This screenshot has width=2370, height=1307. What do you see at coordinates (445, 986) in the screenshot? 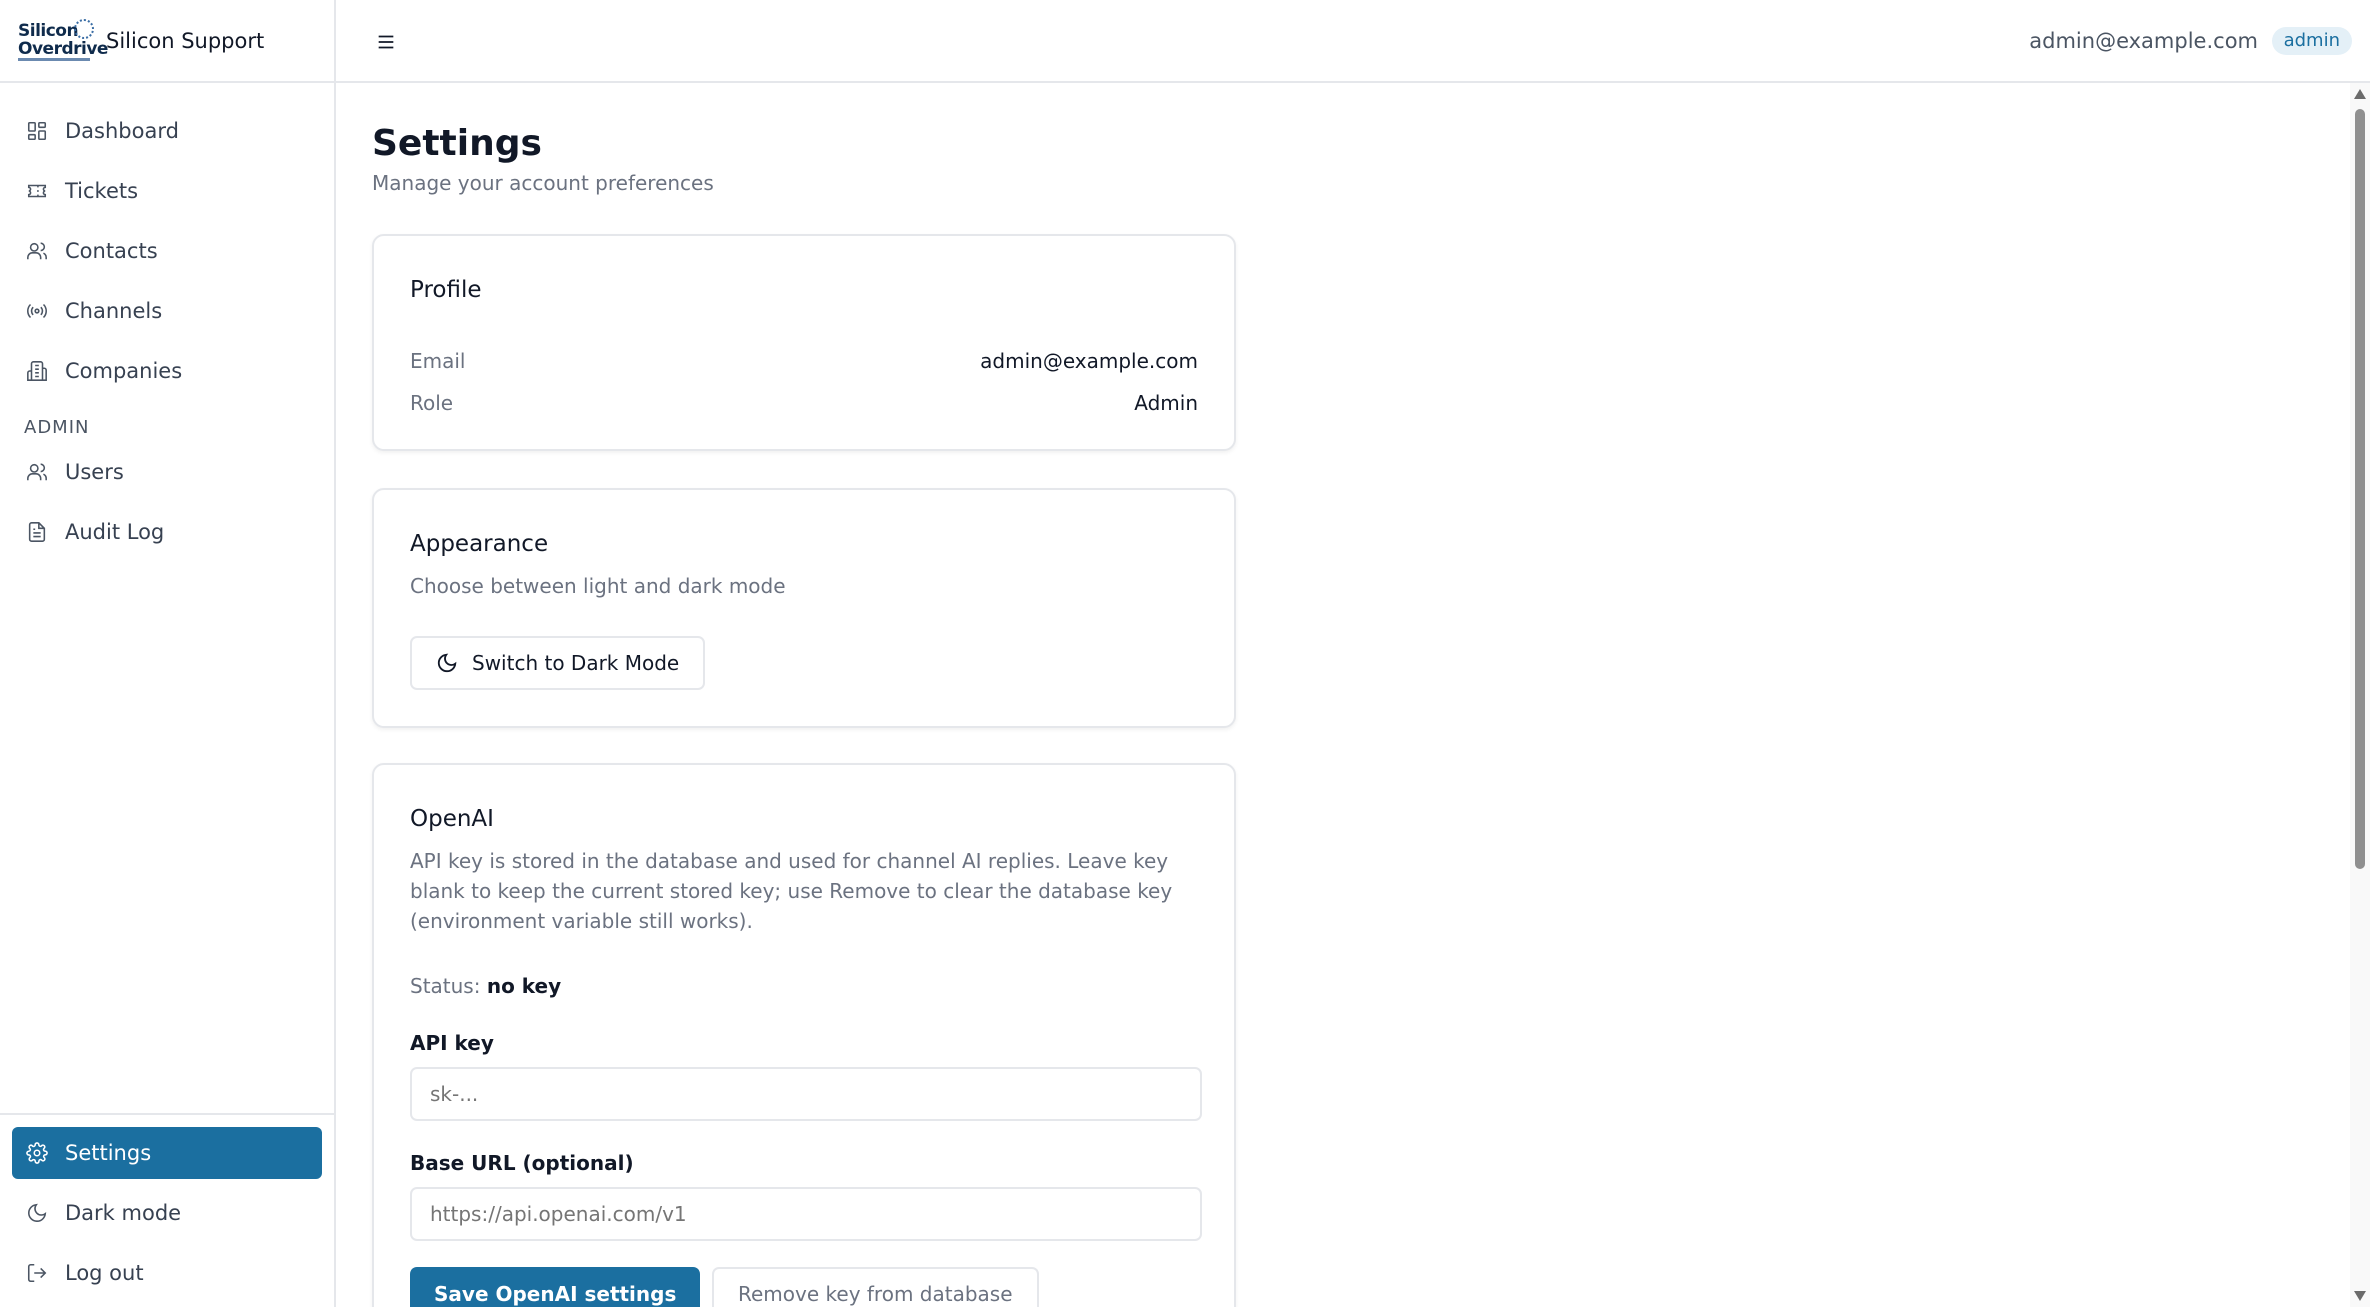
I see `status-label: Status:` at bounding box center [445, 986].